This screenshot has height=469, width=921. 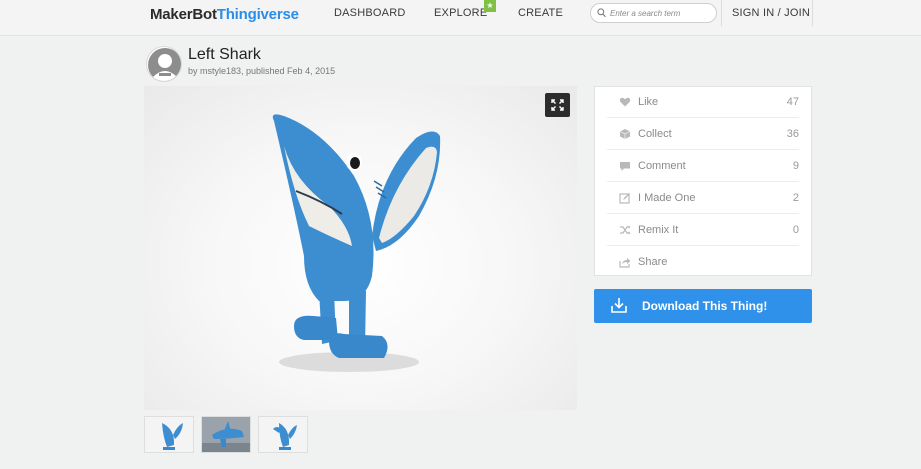 I want to click on avatar, so click(x=164, y=64).